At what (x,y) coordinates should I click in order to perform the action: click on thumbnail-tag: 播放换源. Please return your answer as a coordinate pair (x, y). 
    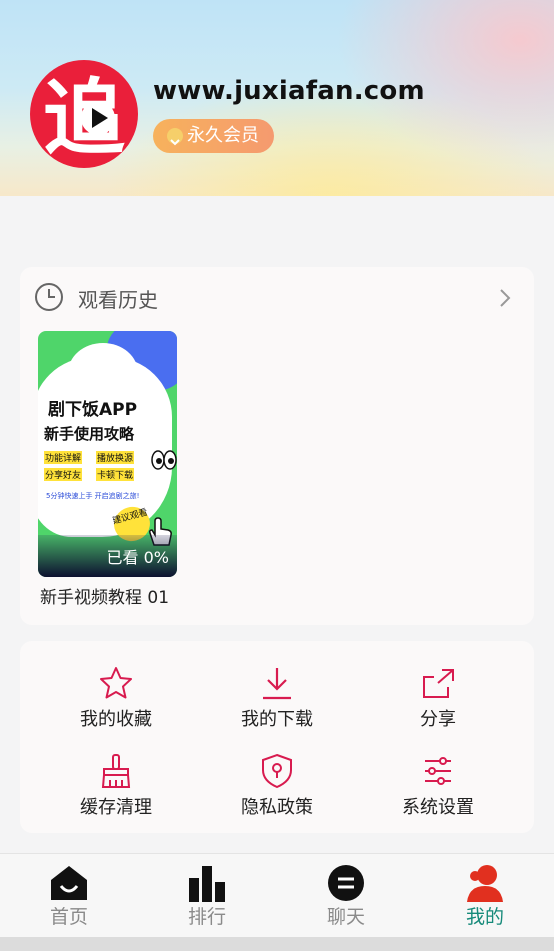
    Looking at the image, I should click on (115, 457).